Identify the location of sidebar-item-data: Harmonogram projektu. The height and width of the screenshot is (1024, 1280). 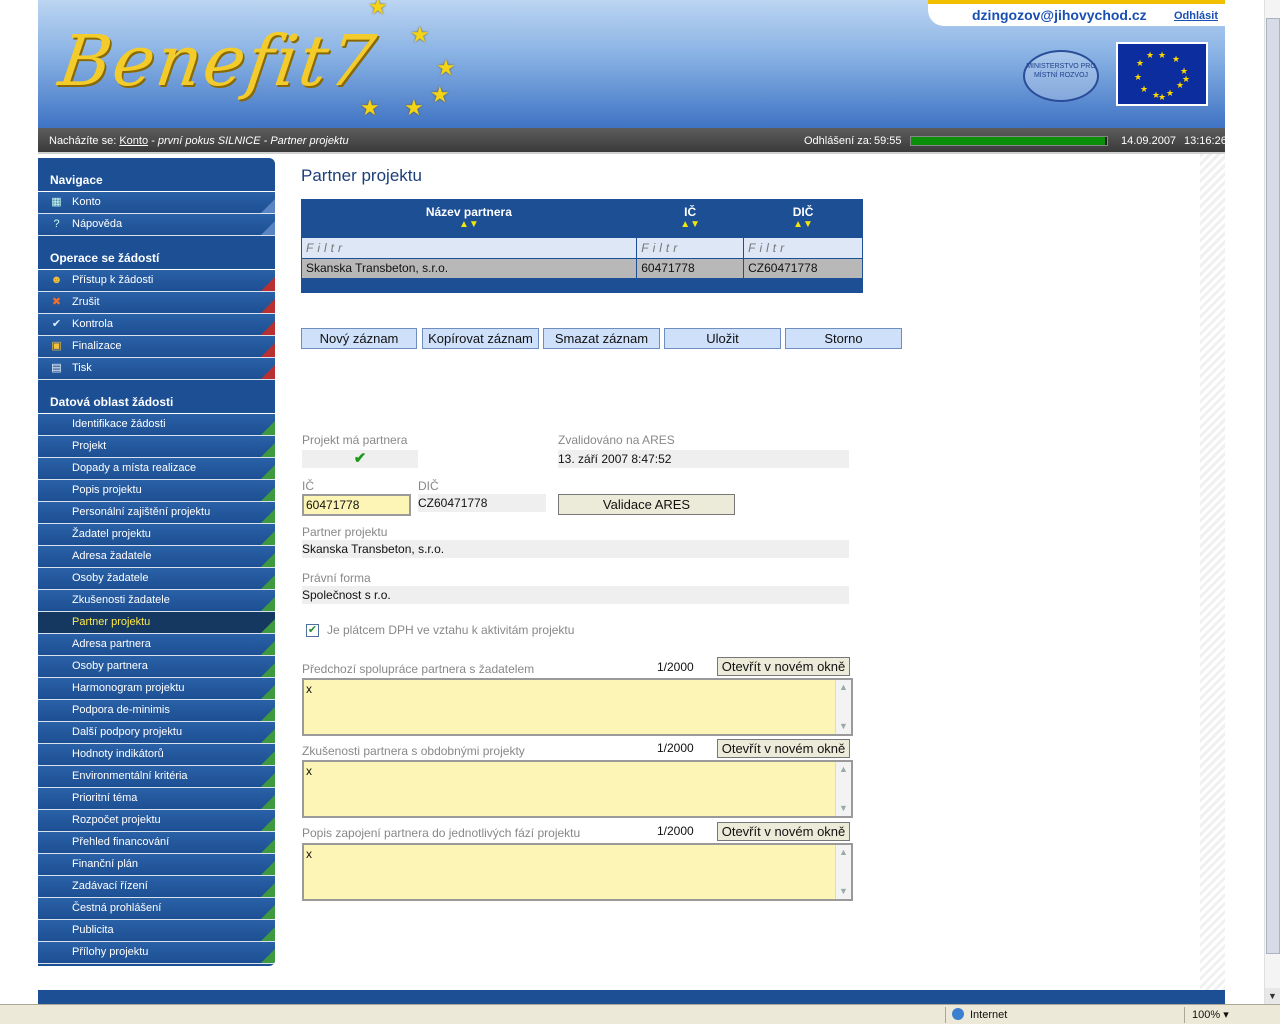
(156, 689).